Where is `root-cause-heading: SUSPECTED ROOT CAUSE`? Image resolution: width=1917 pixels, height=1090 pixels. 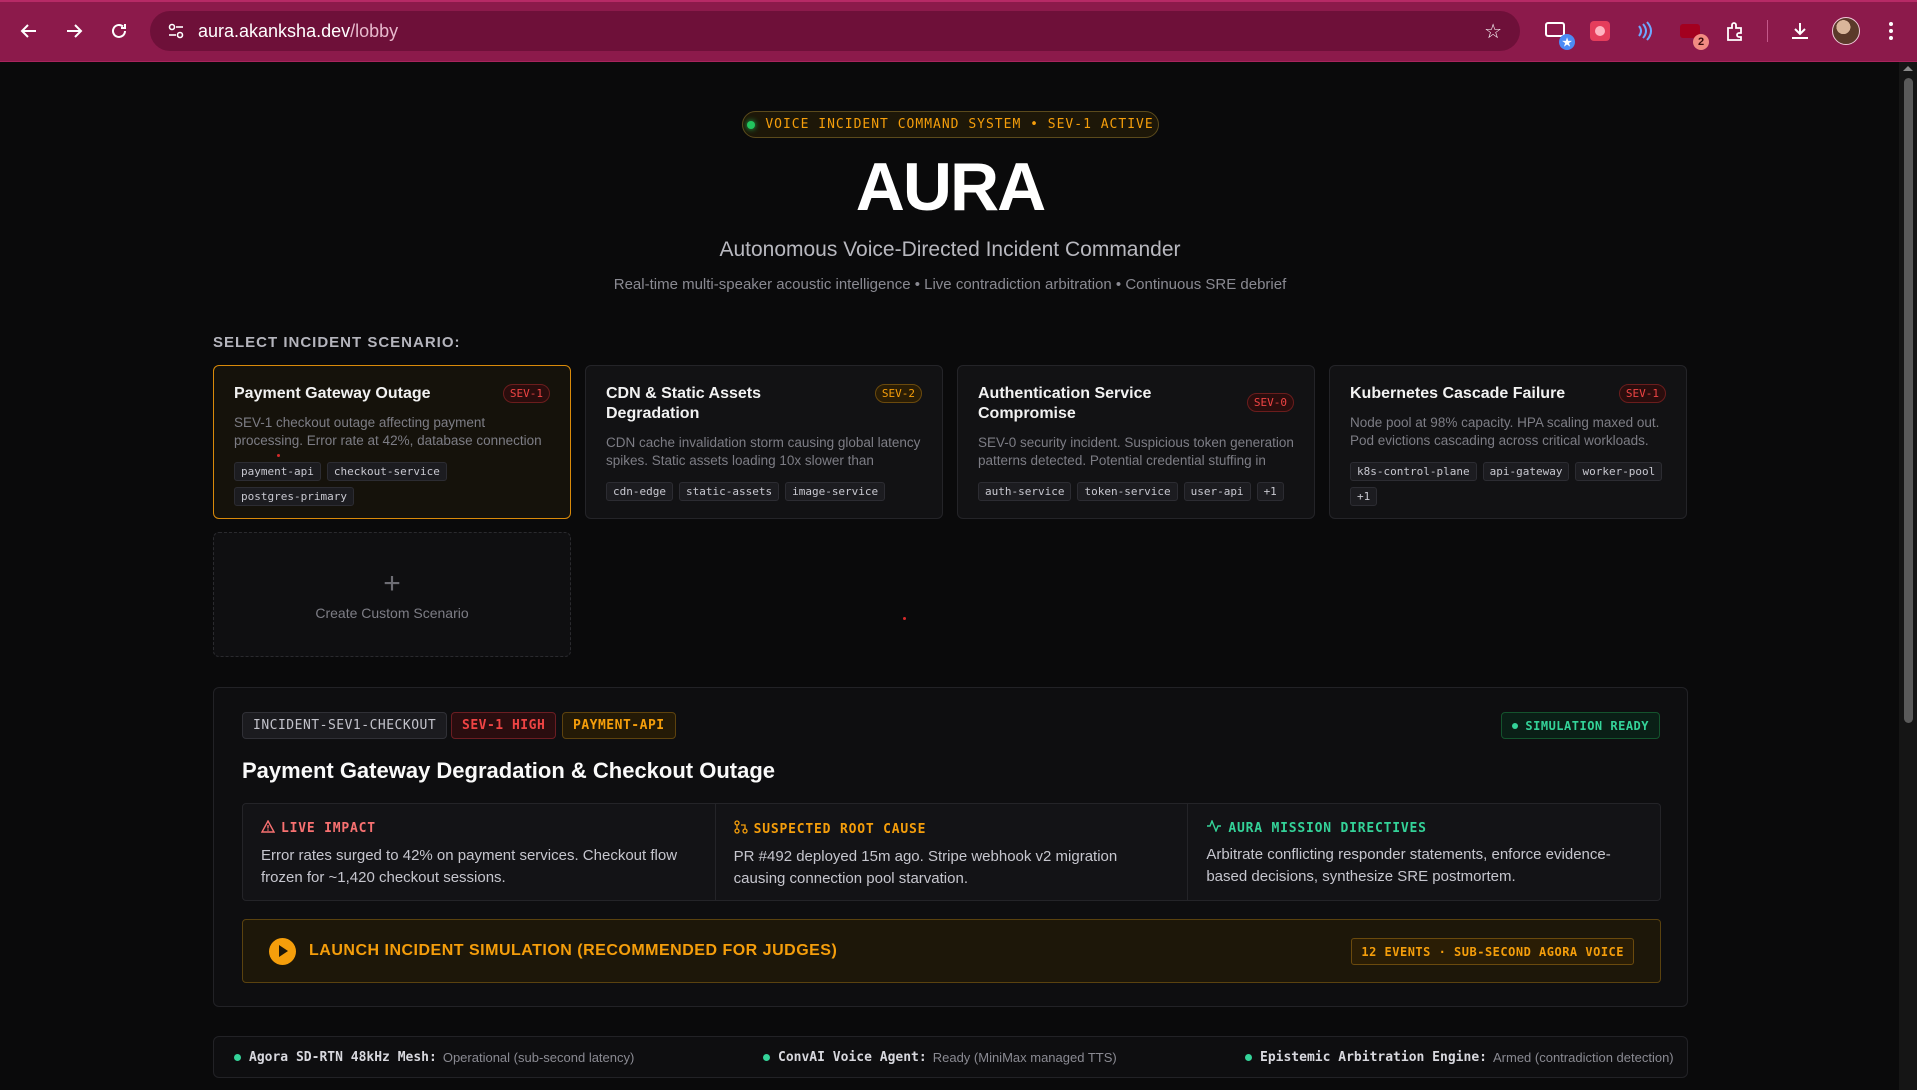 root-cause-heading: SUSPECTED ROOT CAUSE is located at coordinates (952, 829).